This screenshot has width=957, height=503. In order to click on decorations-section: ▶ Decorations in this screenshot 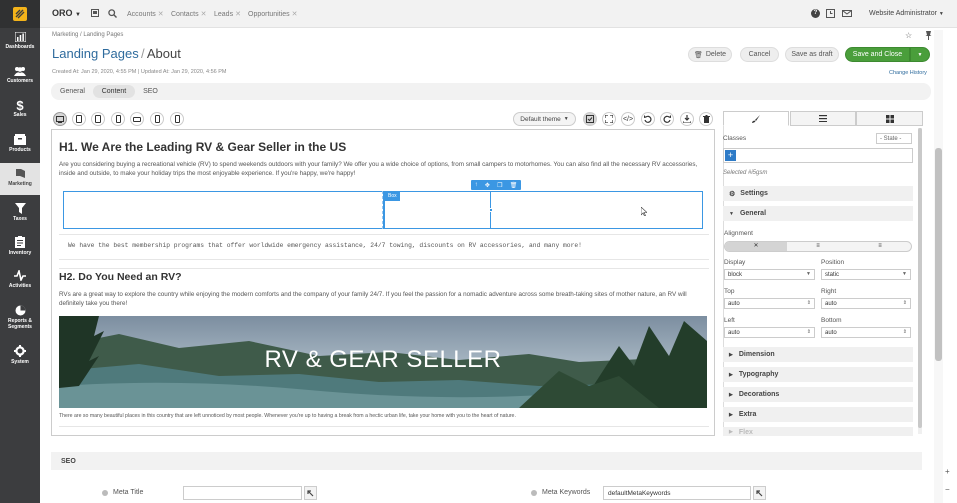, I will do `click(818, 394)`.